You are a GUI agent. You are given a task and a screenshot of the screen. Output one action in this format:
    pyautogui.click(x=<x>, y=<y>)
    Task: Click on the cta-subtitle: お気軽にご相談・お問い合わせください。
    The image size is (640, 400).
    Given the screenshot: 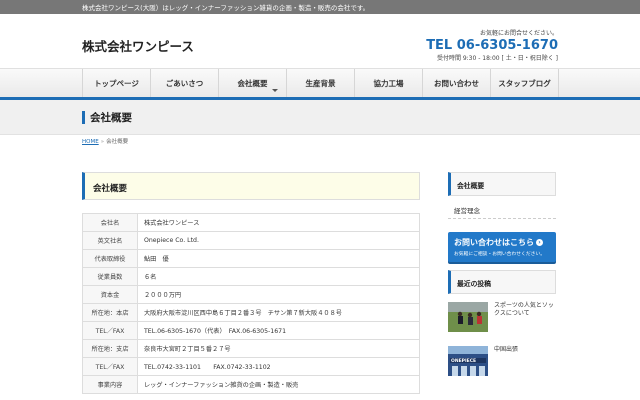 What is the action you would take?
    pyautogui.click(x=500, y=254)
    